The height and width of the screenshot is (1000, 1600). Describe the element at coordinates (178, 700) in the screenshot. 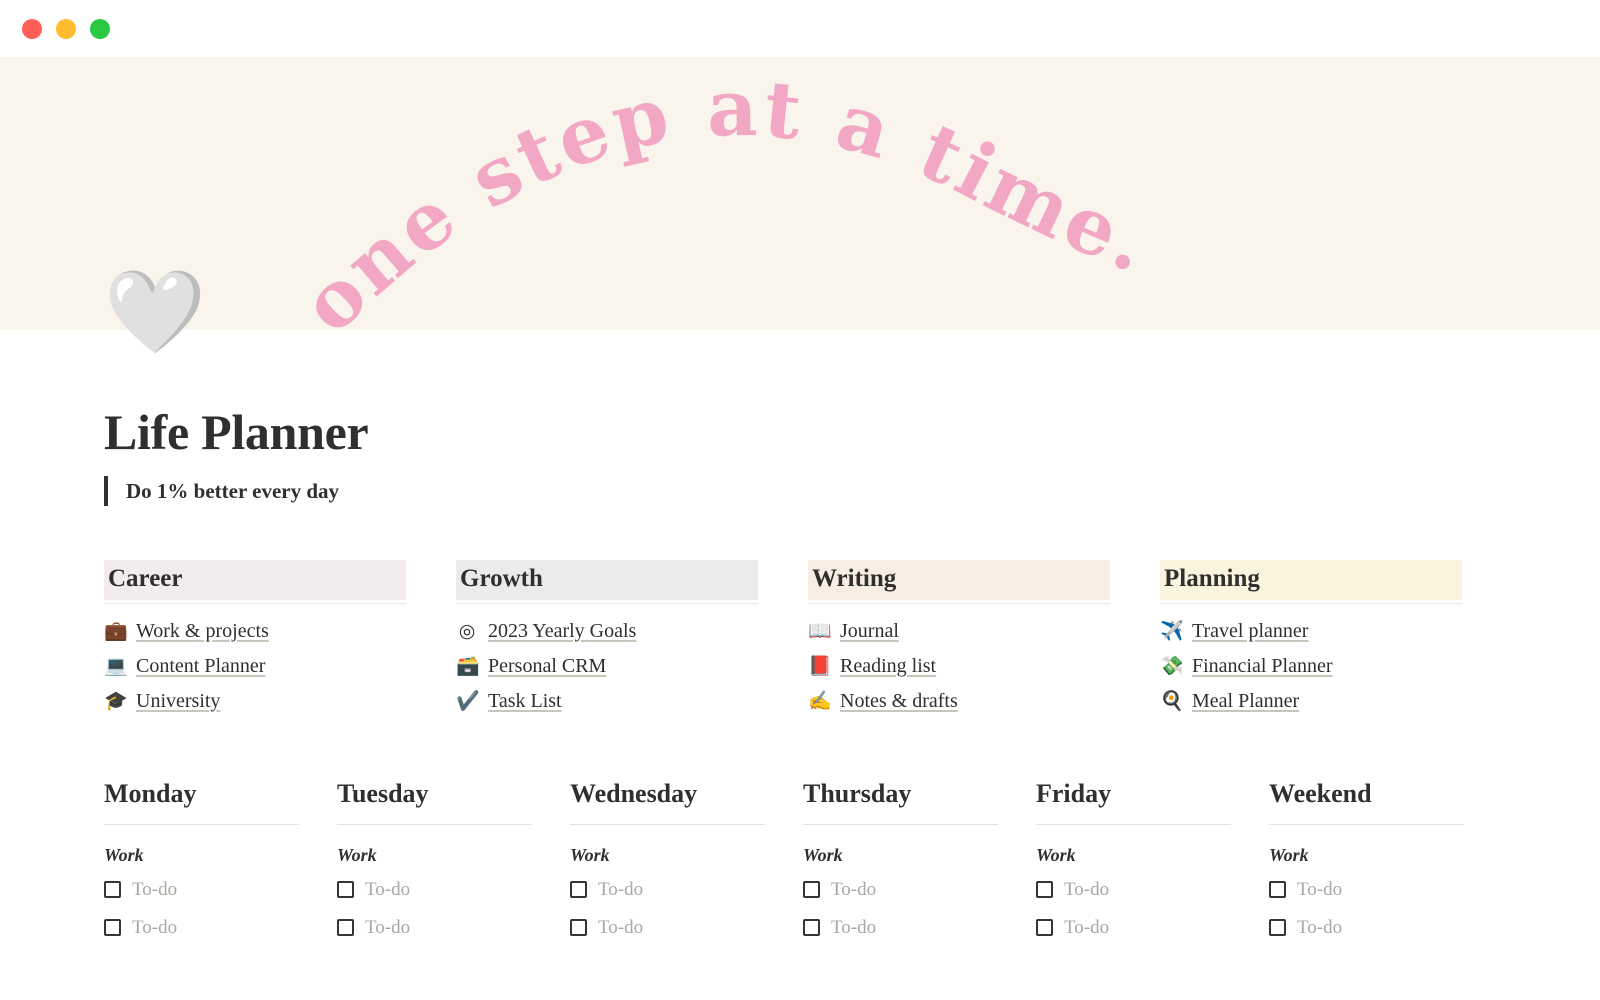

I see `page-link-label: University` at that location.